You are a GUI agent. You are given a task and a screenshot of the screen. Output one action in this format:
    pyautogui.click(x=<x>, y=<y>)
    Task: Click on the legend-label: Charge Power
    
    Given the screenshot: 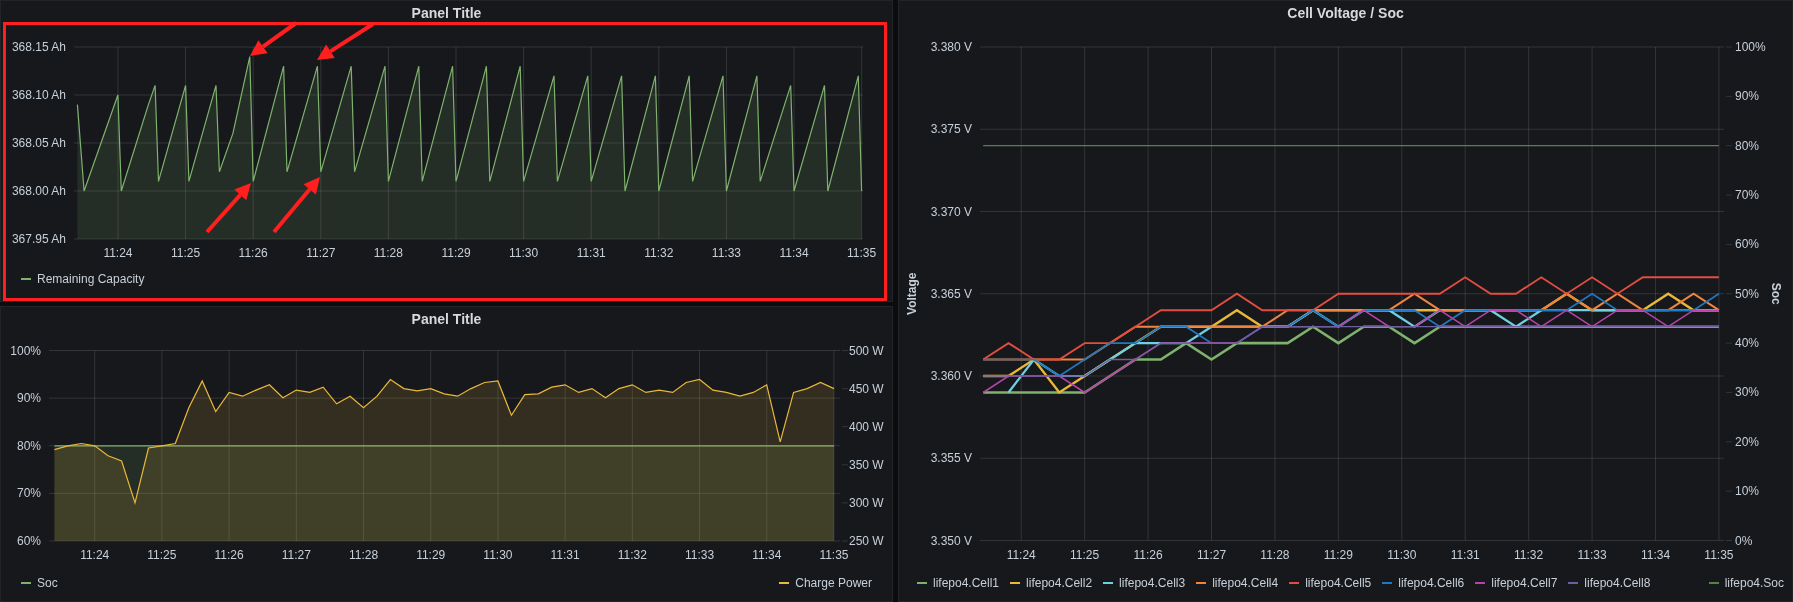 What is the action you would take?
    pyautogui.click(x=833, y=583)
    